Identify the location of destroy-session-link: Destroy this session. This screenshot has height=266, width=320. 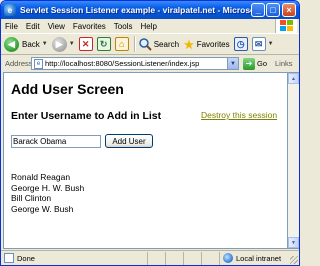
(239, 115).